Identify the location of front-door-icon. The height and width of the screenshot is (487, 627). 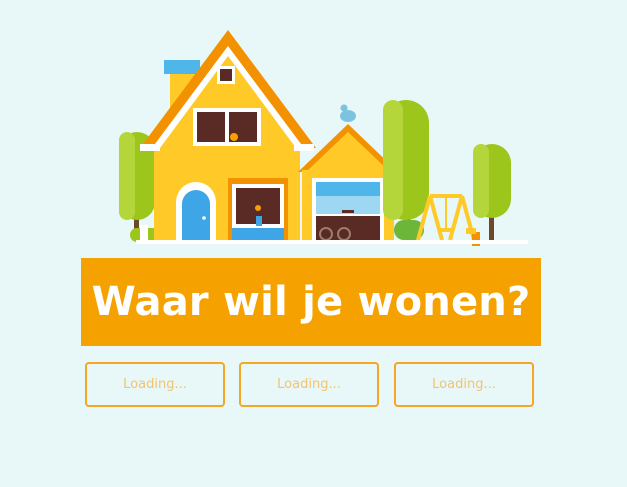
(196, 215).